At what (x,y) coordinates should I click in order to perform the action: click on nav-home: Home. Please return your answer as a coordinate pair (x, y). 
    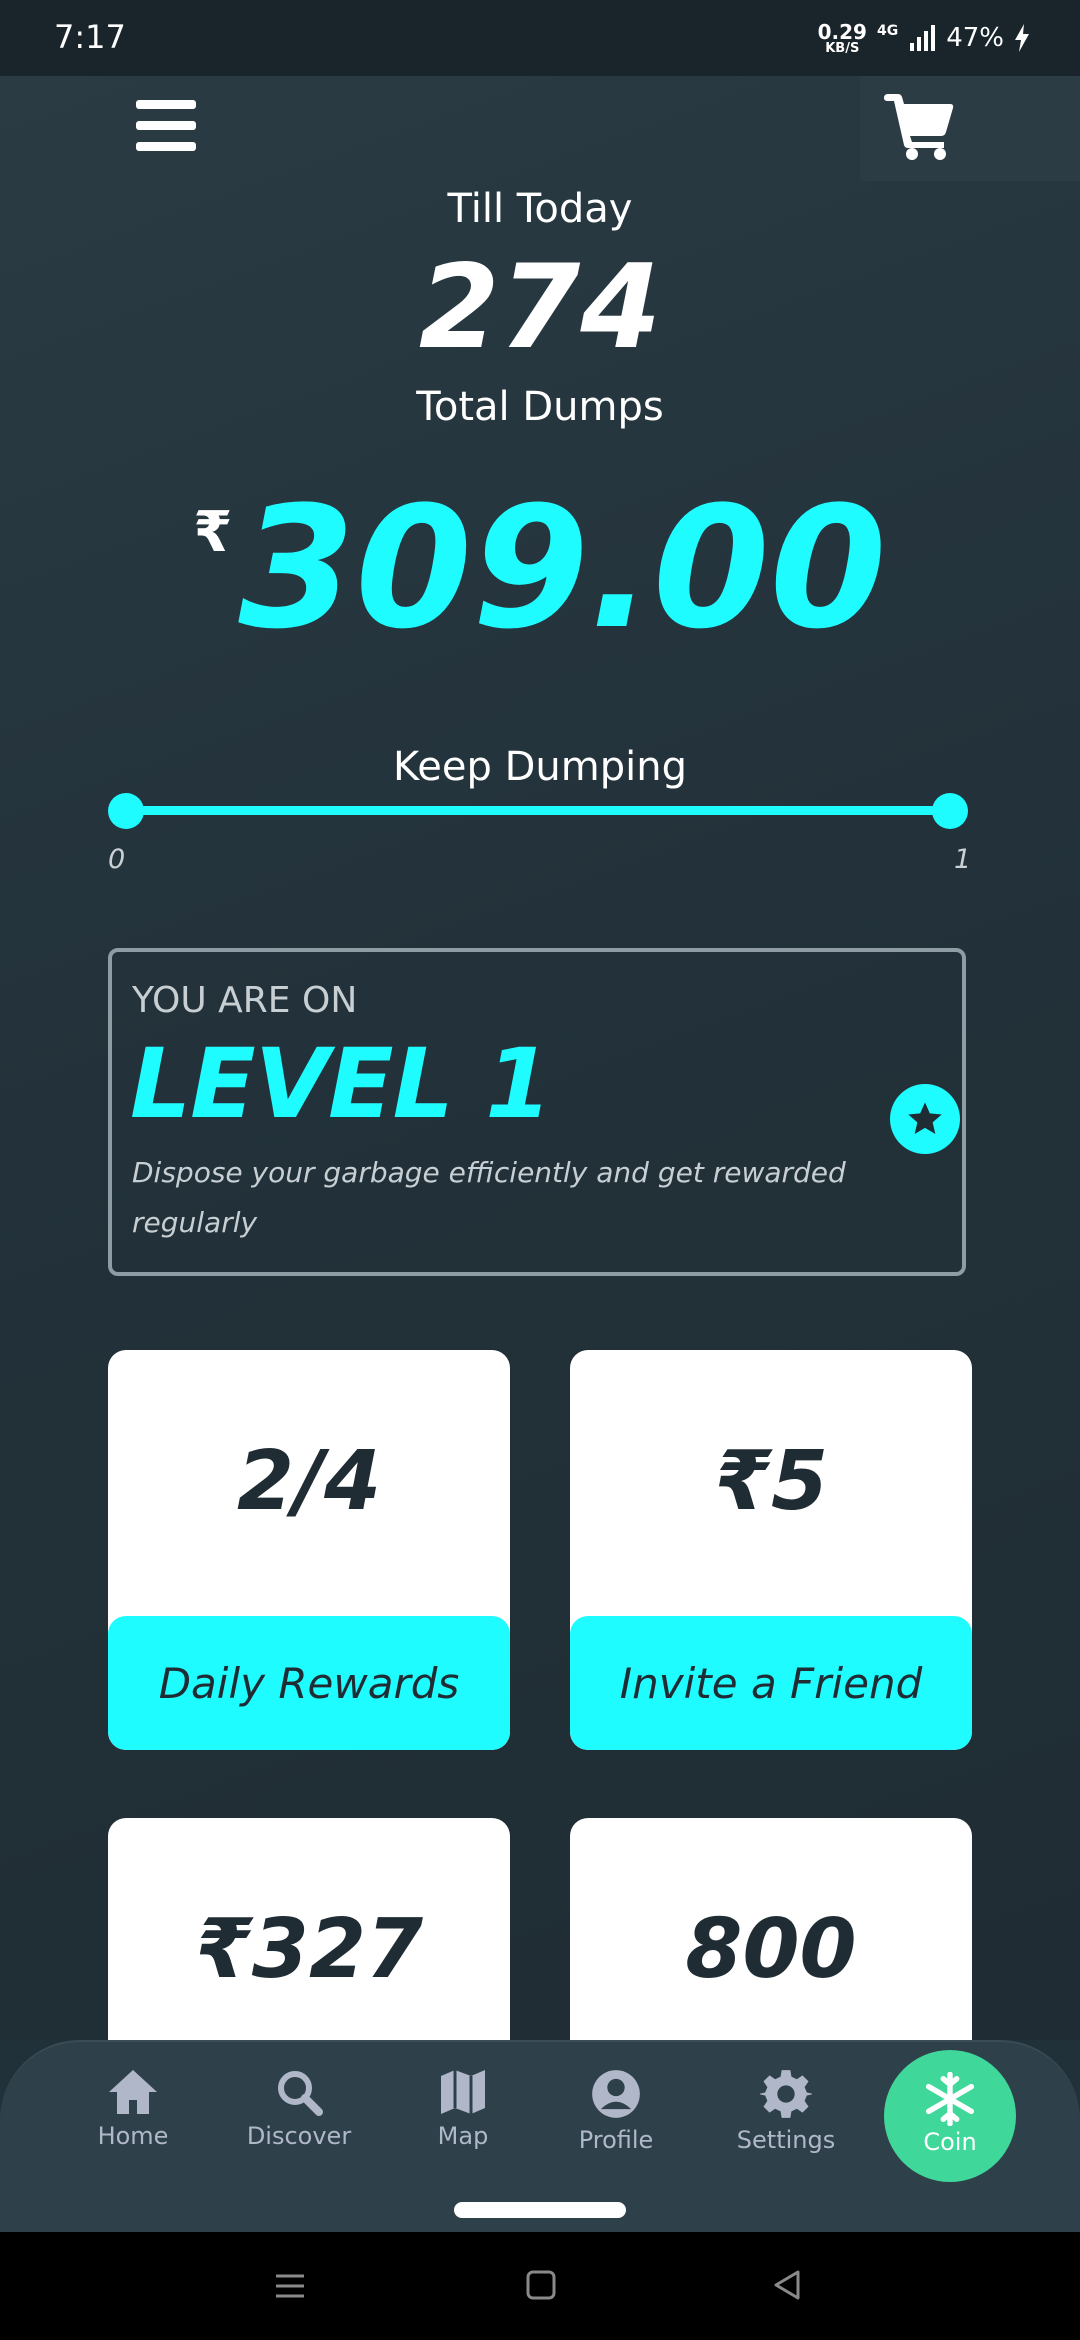
    Looking at the image, I should click on (133, 2109).